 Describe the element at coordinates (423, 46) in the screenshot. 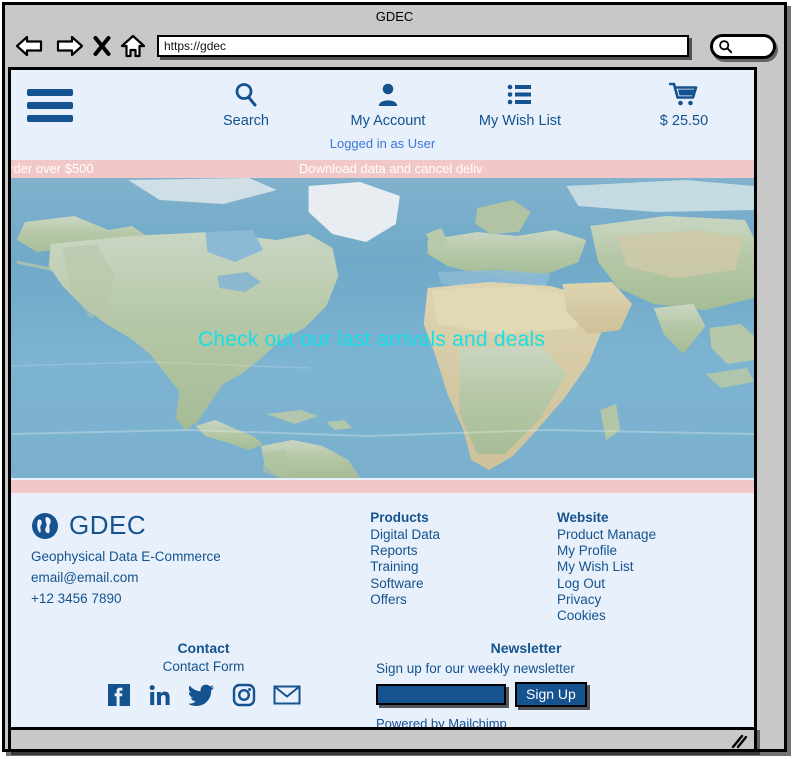

I see `address-bar: https://gdec` at that location.